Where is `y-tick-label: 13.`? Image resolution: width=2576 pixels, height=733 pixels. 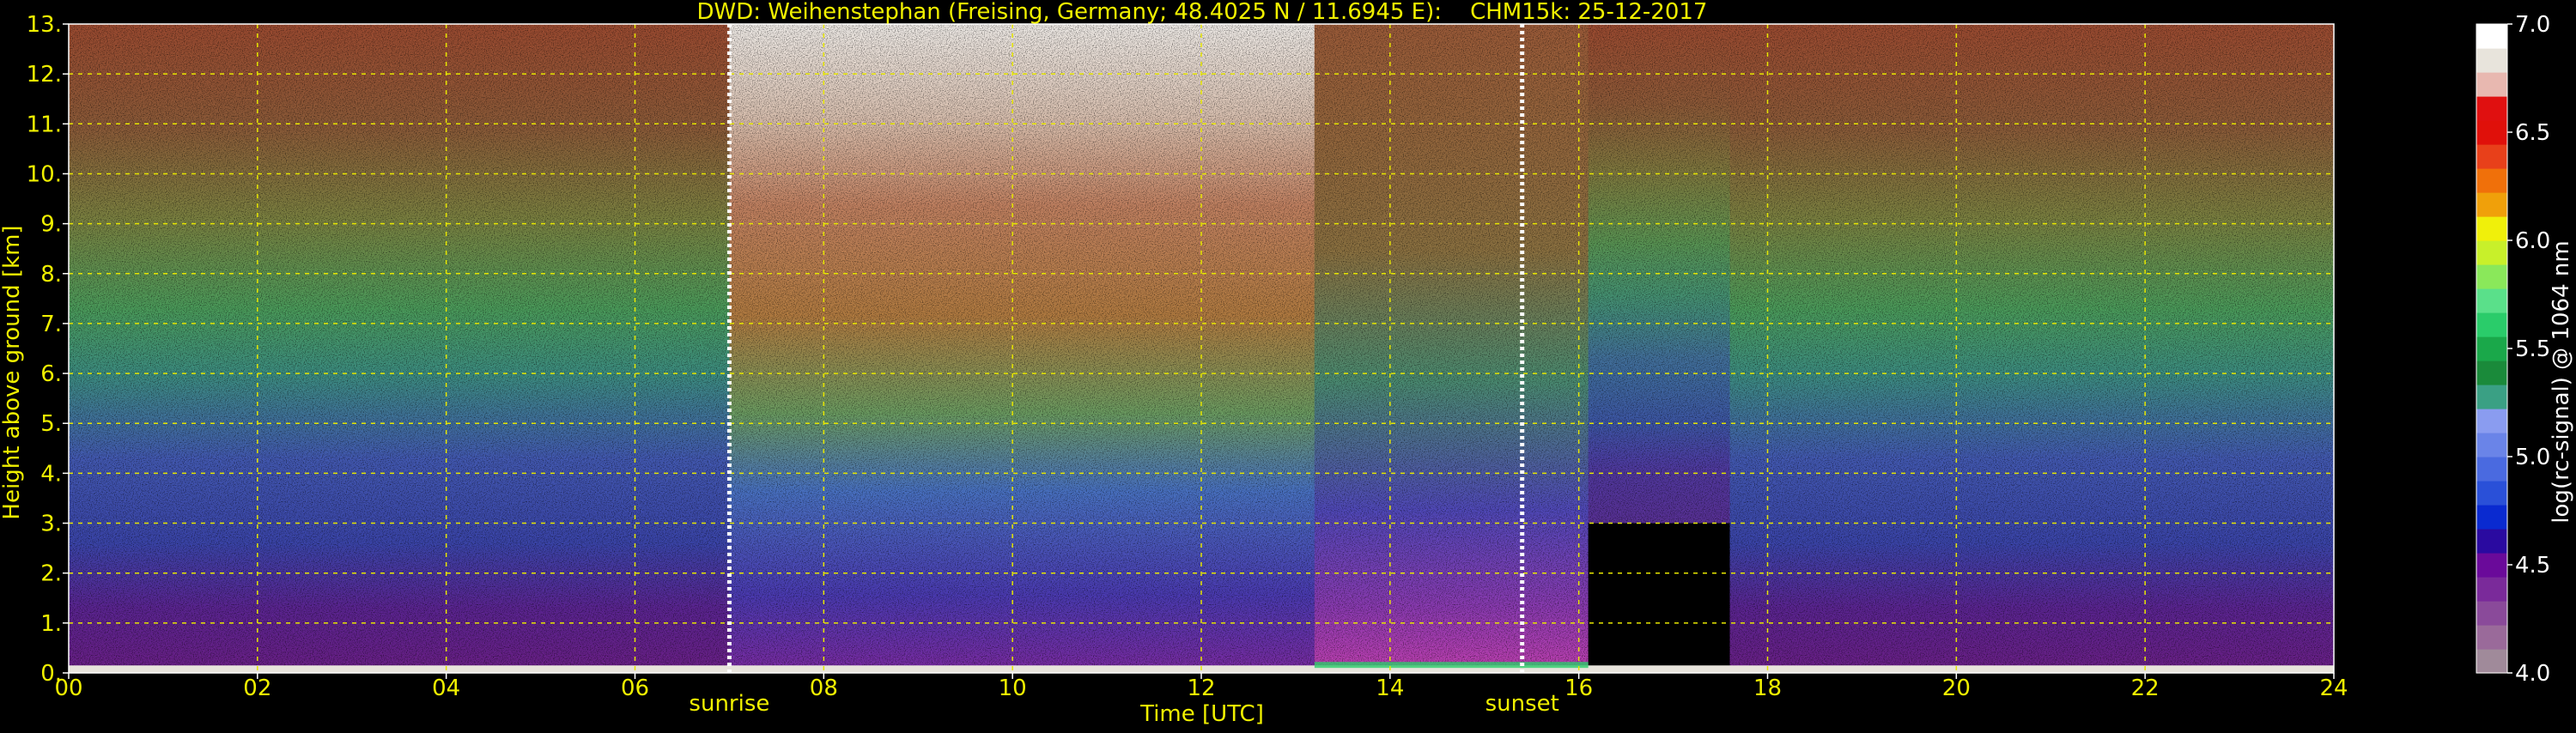 y-tick-label: 13. is located at coordinates (44, 25).